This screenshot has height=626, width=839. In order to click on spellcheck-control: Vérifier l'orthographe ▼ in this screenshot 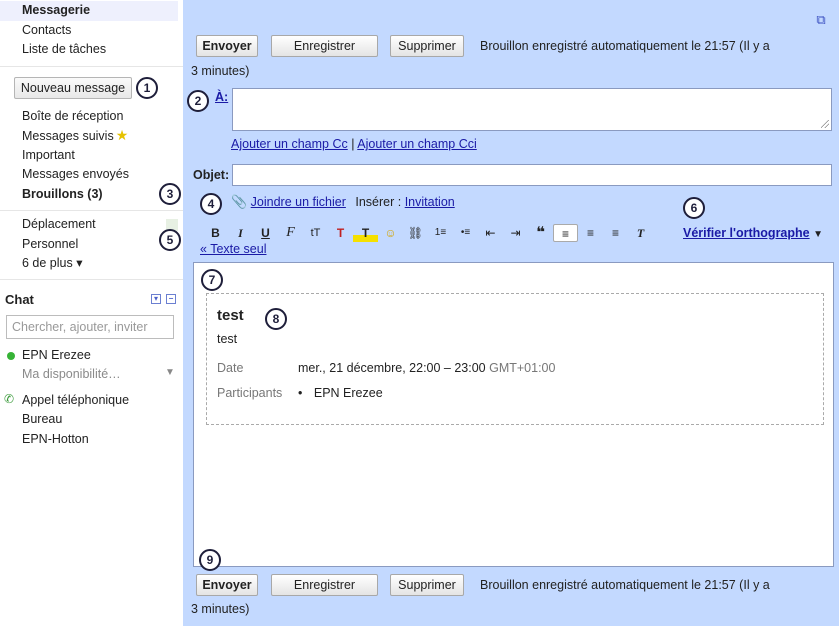, I will do `click(753, 233)`.